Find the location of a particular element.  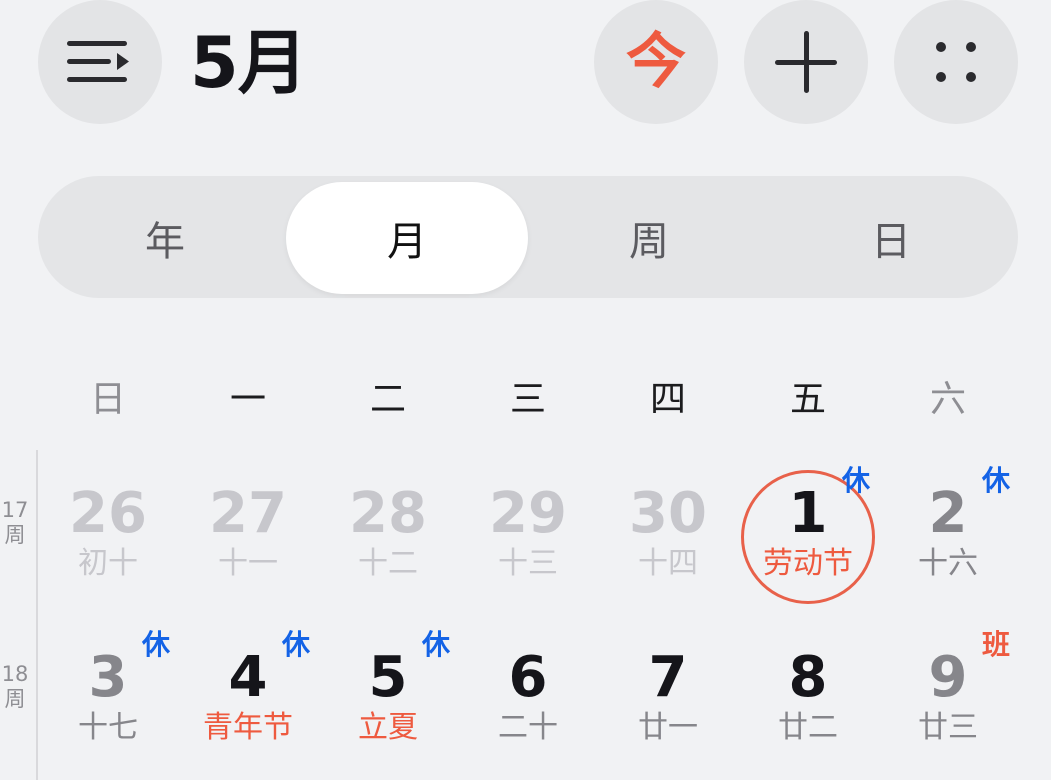

lunar-date: 十七 is located at coordinates (108, 727).